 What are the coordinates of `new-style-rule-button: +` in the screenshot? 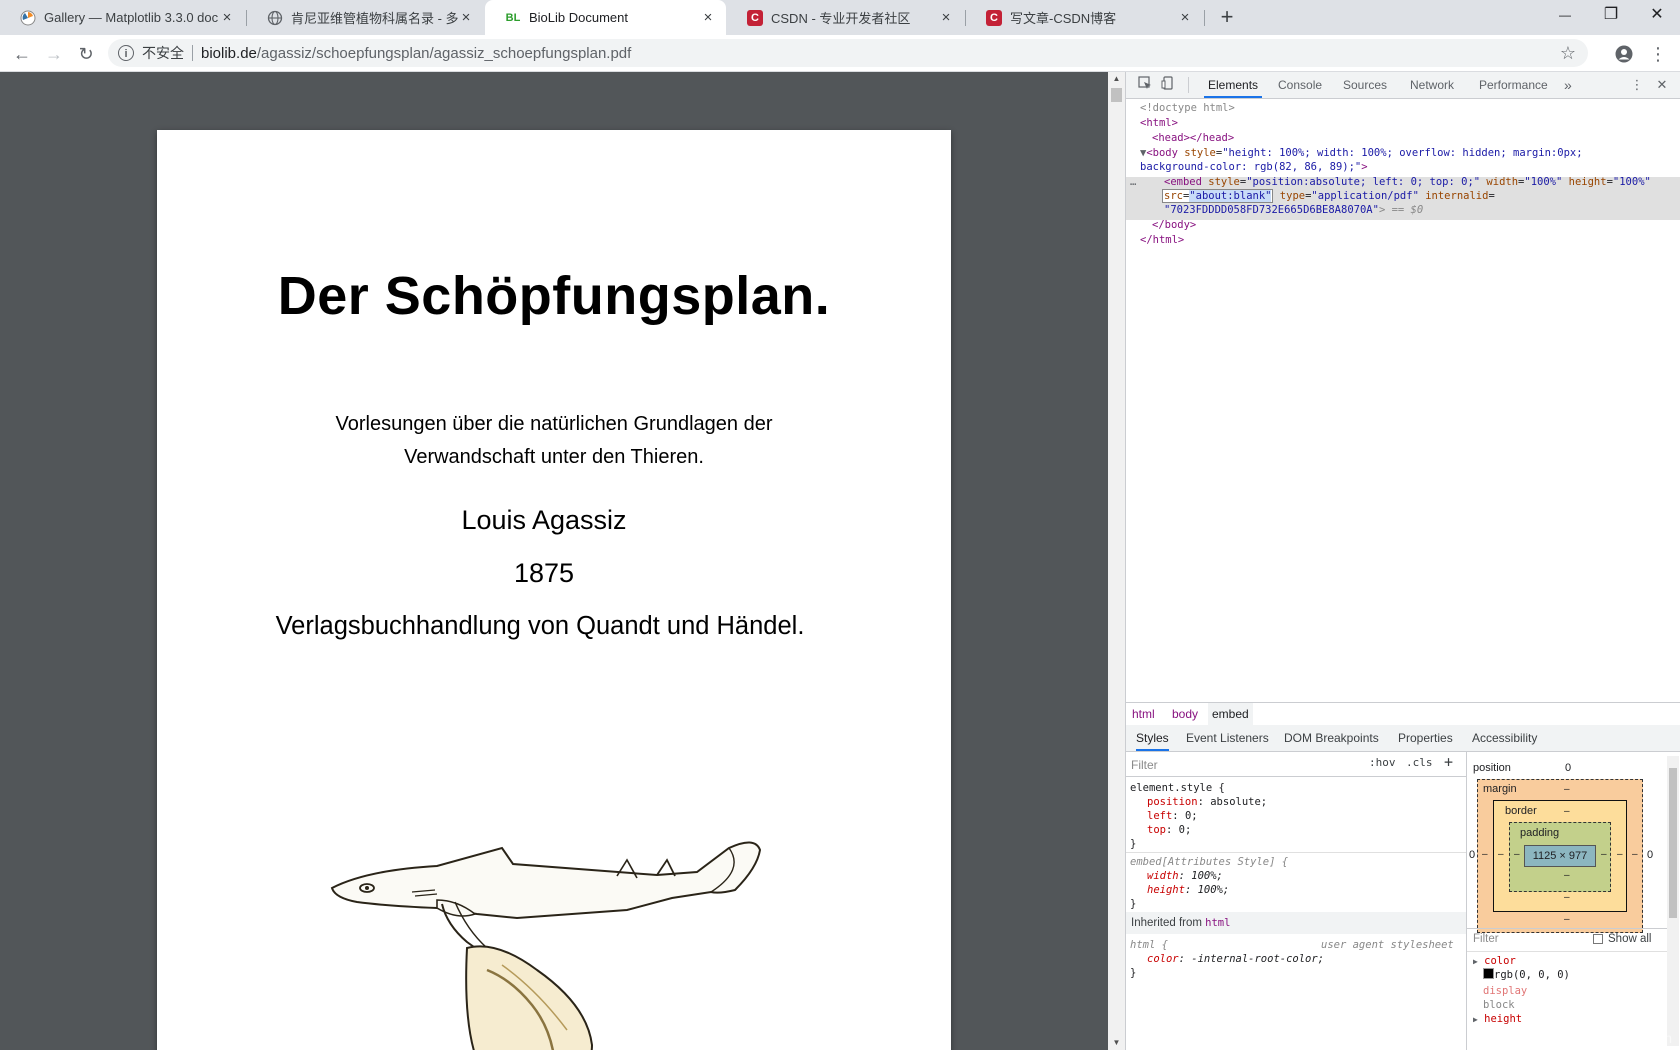 It's located at (1448, 762).